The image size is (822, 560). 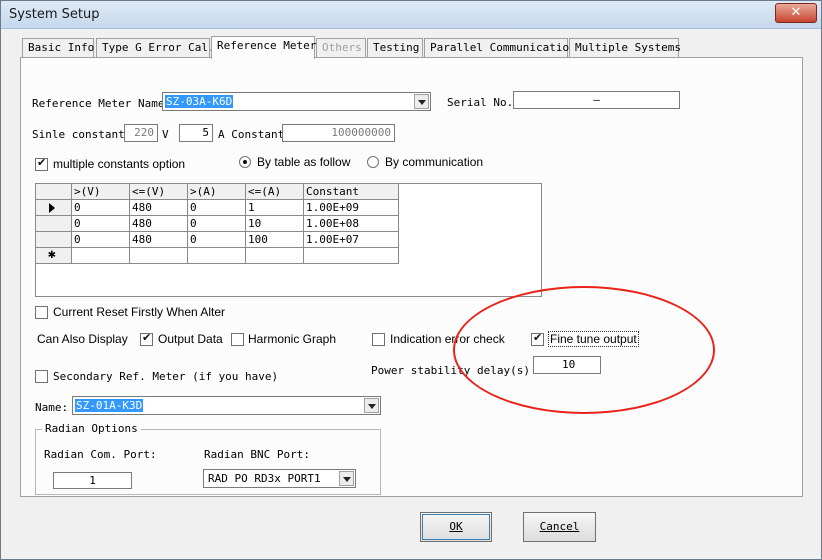 What do you see at coordinates (450, 370) in the screenshot?
I see `power-stability-label: Power stability delay(s)` at bounding box center [450, 370].